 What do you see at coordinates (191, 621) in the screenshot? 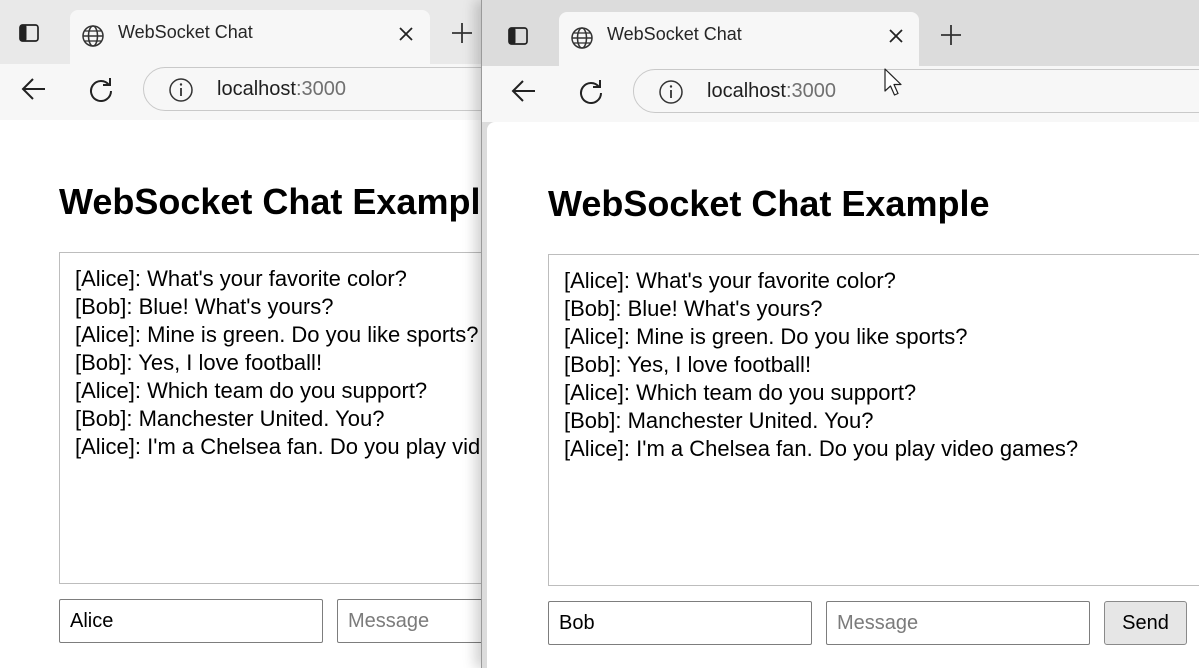
I see `name-input: Alice` at bounding box center [191, 621].